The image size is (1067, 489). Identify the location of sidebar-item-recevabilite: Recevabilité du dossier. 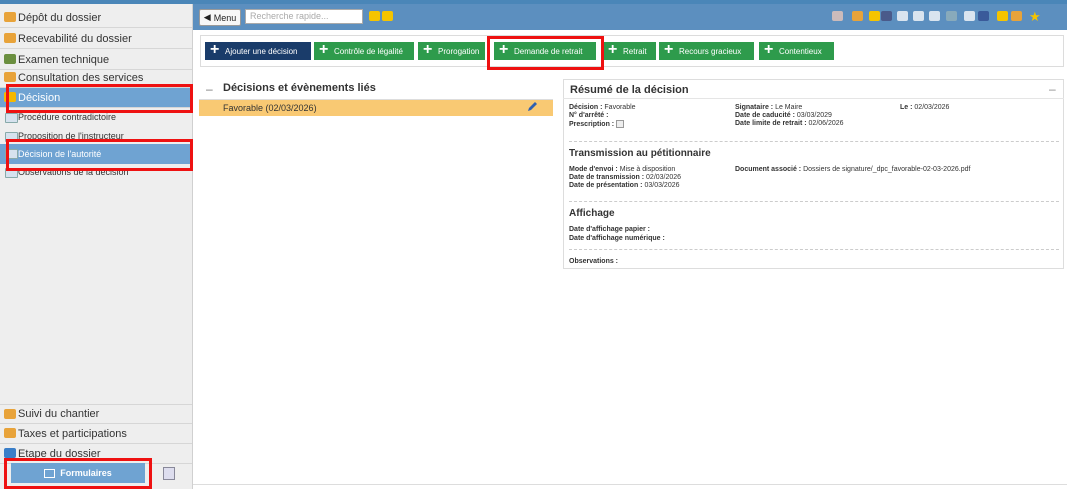
(96, 39).